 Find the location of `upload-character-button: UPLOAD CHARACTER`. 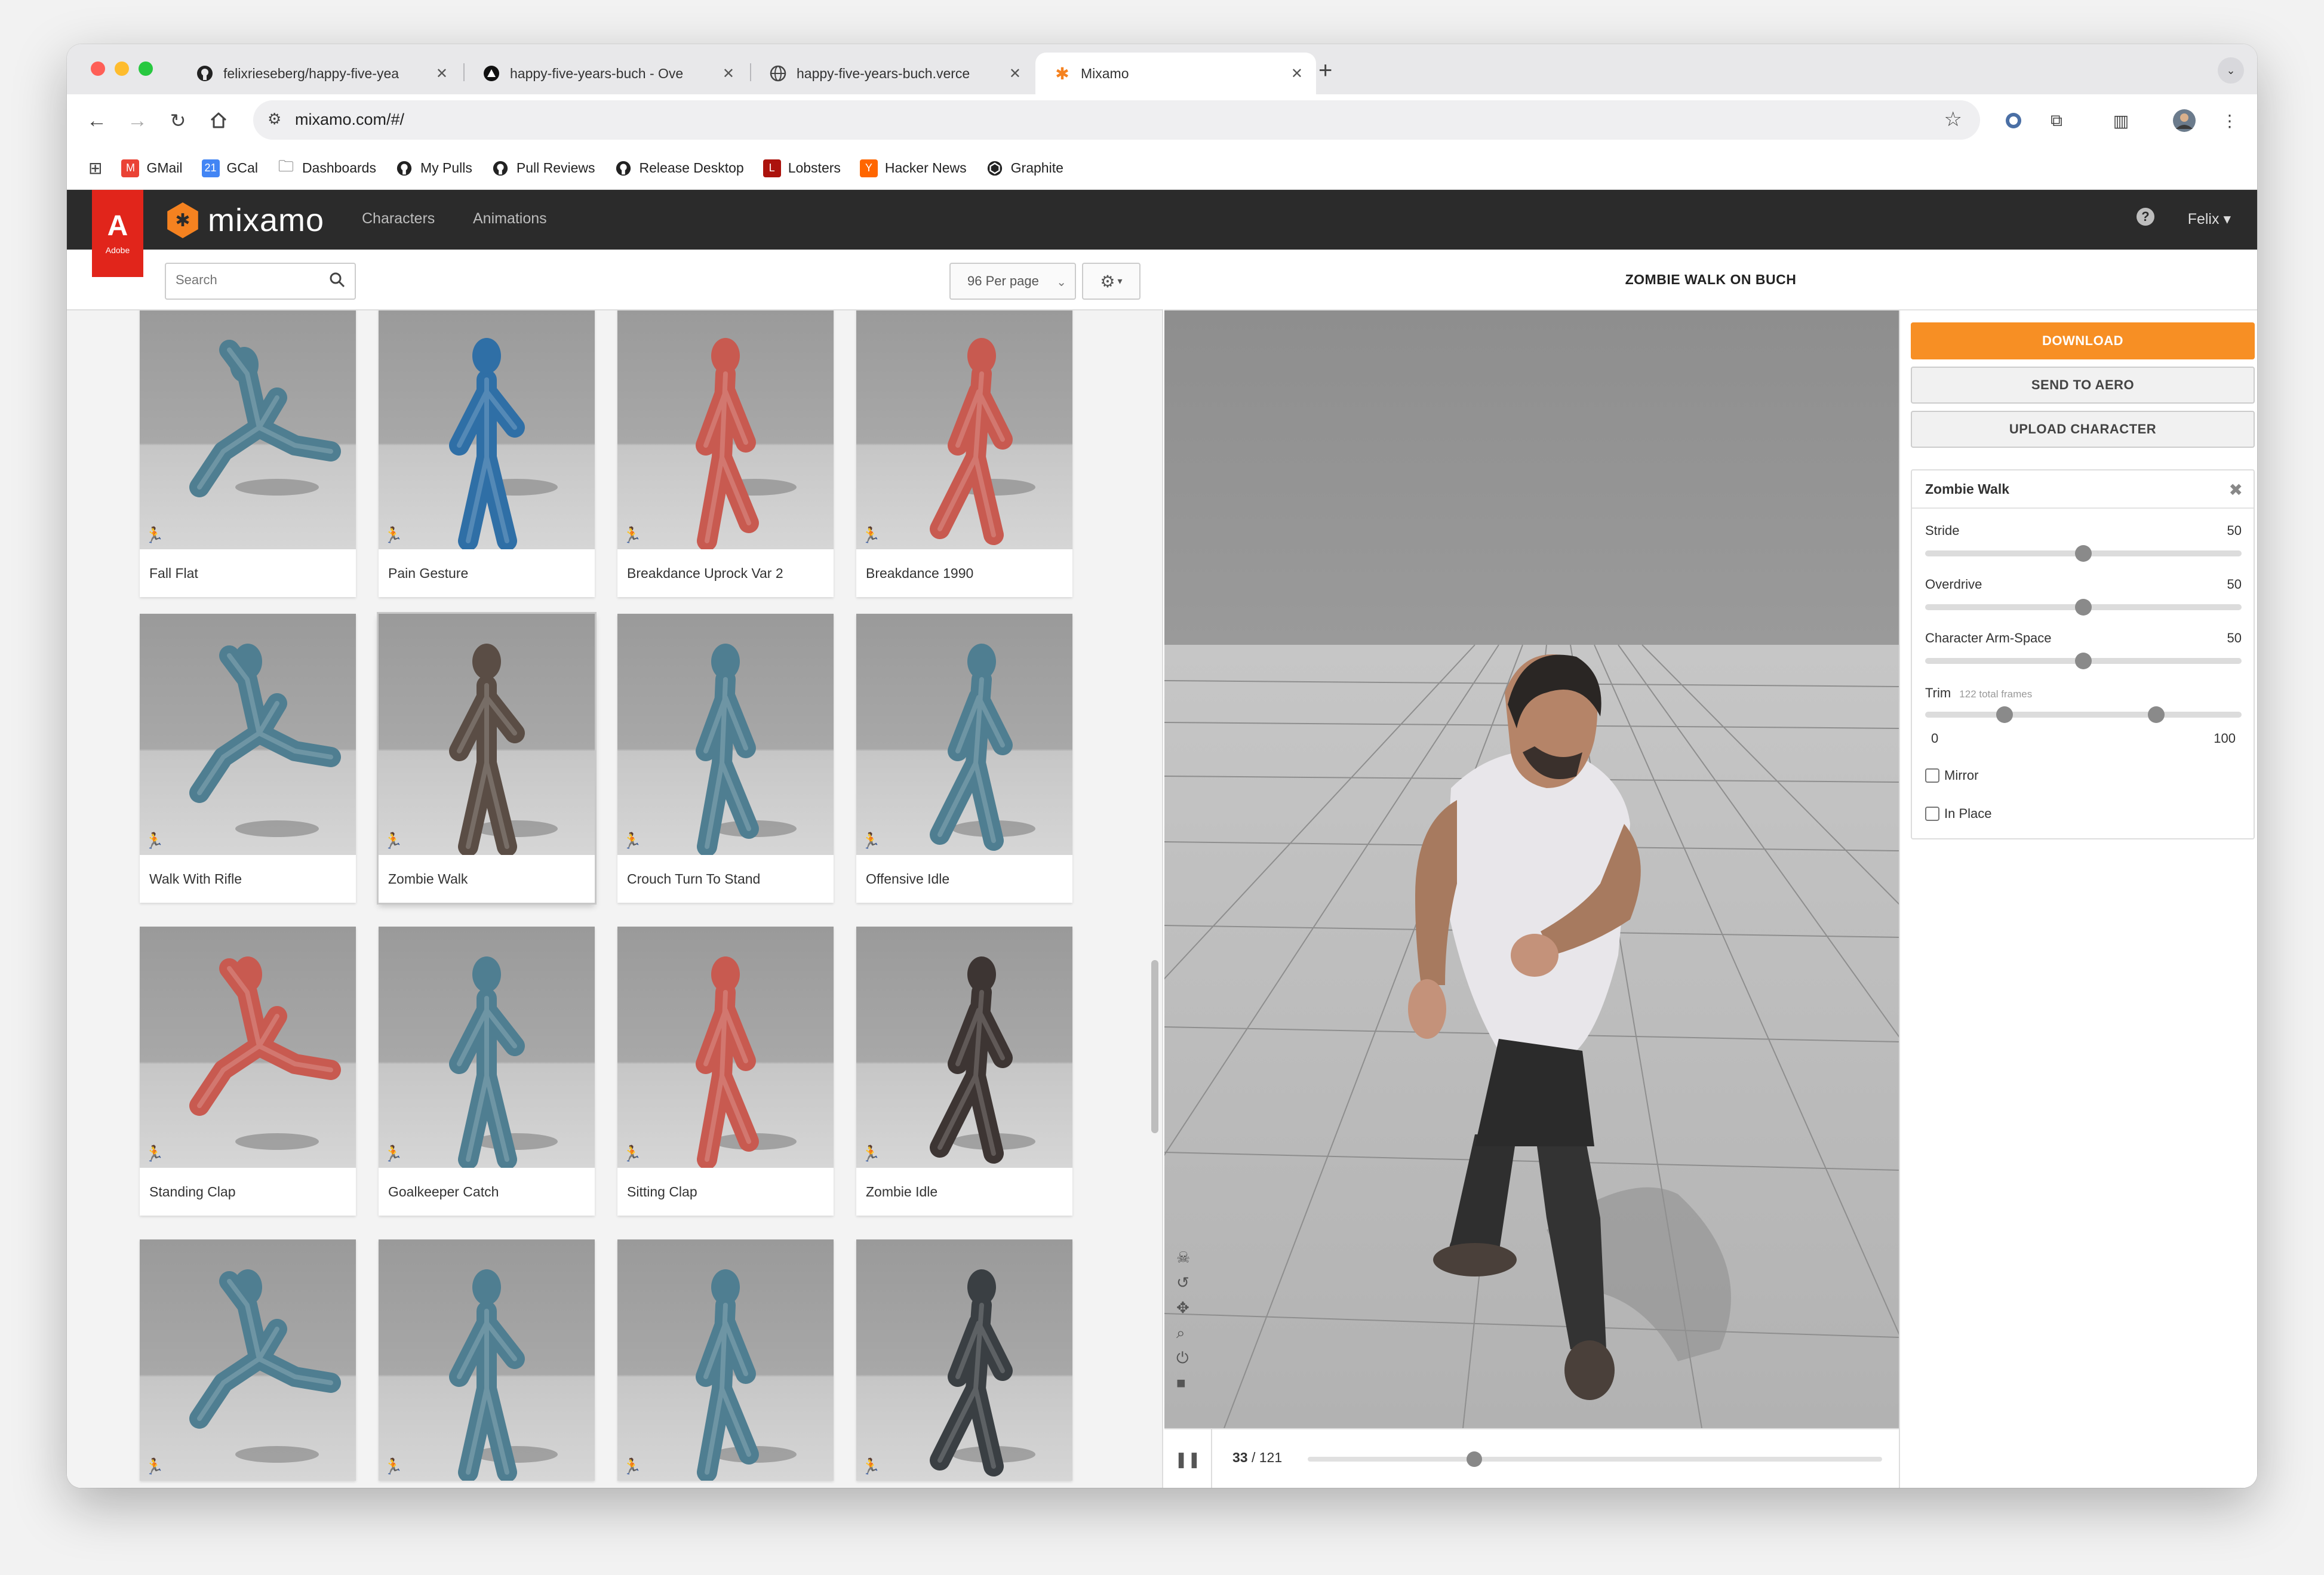

upload-character-button: UPLOAD CHARACTER is located at coordinates (2083, 430).